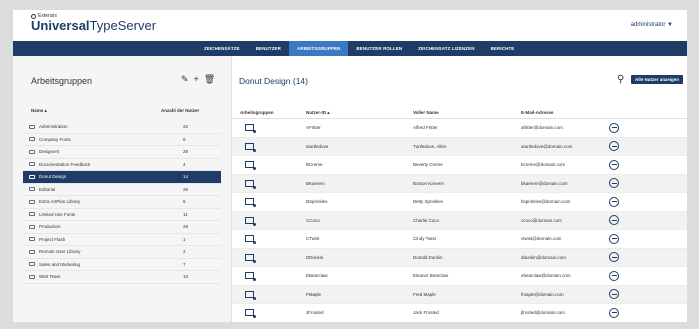 This screenshot has width=699, height=329. Describe the element at coordinates (537, 112) in the screenshot. I see `column-email: E-Mail-Adresse` at that location.